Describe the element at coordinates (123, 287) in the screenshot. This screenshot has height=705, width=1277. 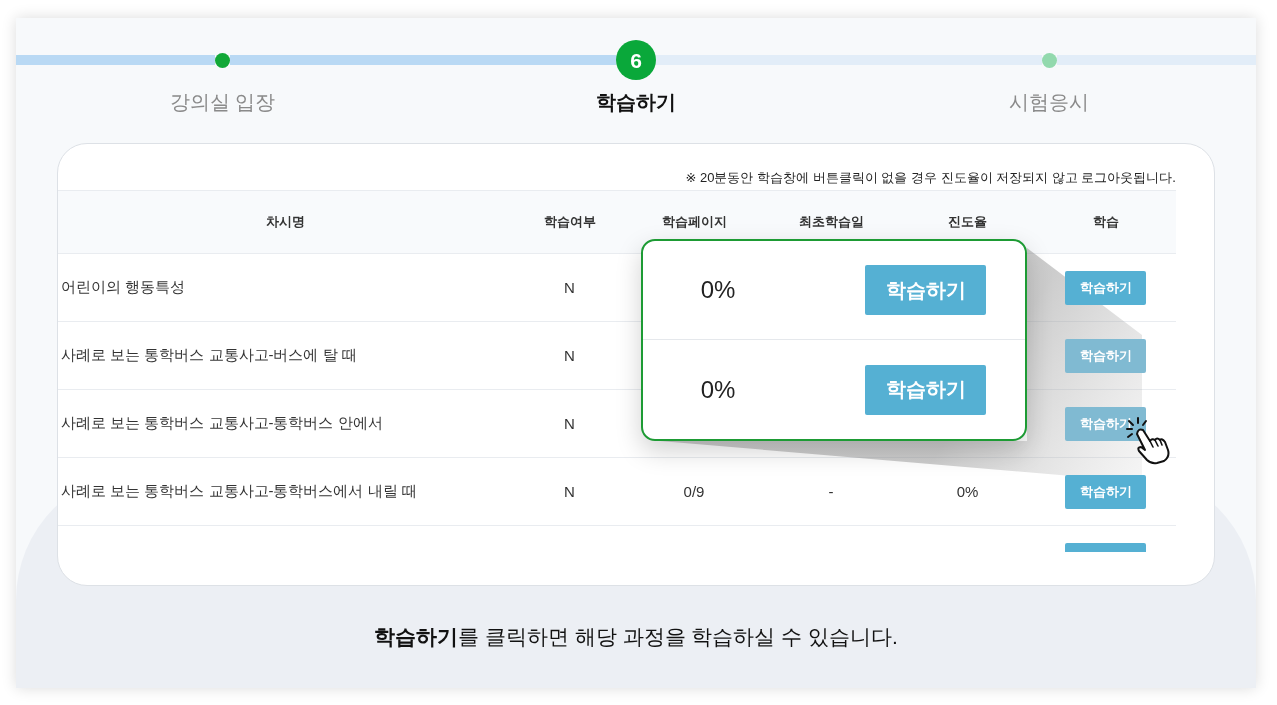
I see `lesson-title: 어린이의 행동특성` at that location.